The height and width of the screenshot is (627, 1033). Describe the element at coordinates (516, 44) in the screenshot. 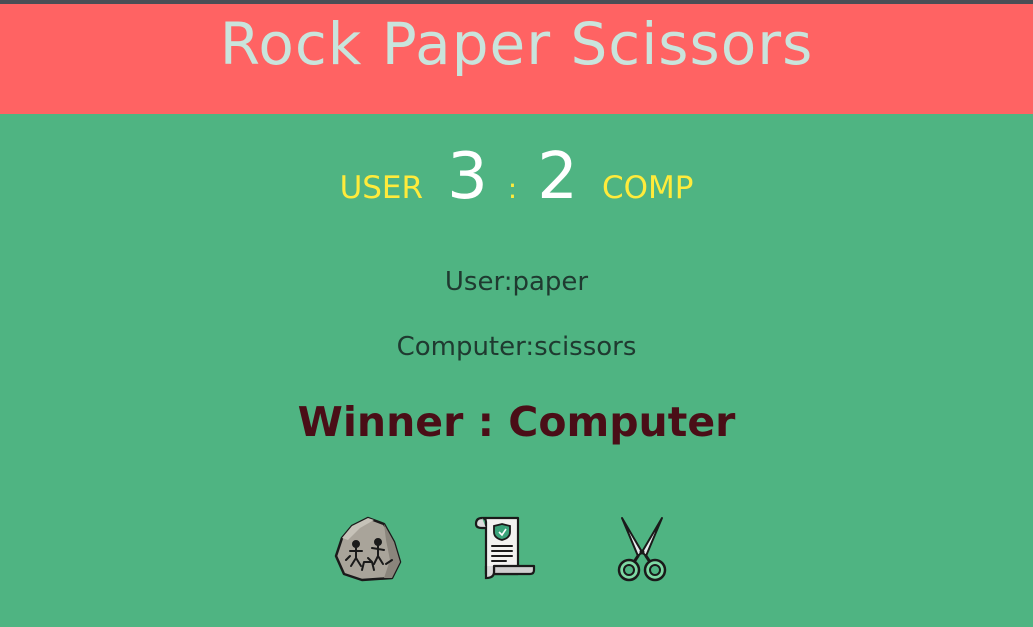

I see `page-title: Rock Paper Scissors` at that location.